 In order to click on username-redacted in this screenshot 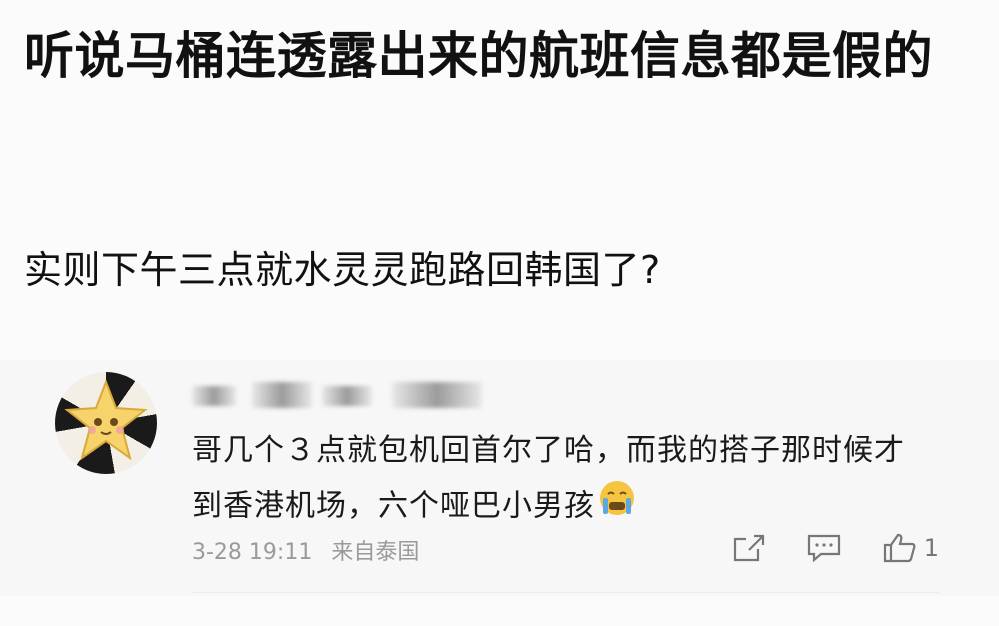, I will do `click(342, 396)`.